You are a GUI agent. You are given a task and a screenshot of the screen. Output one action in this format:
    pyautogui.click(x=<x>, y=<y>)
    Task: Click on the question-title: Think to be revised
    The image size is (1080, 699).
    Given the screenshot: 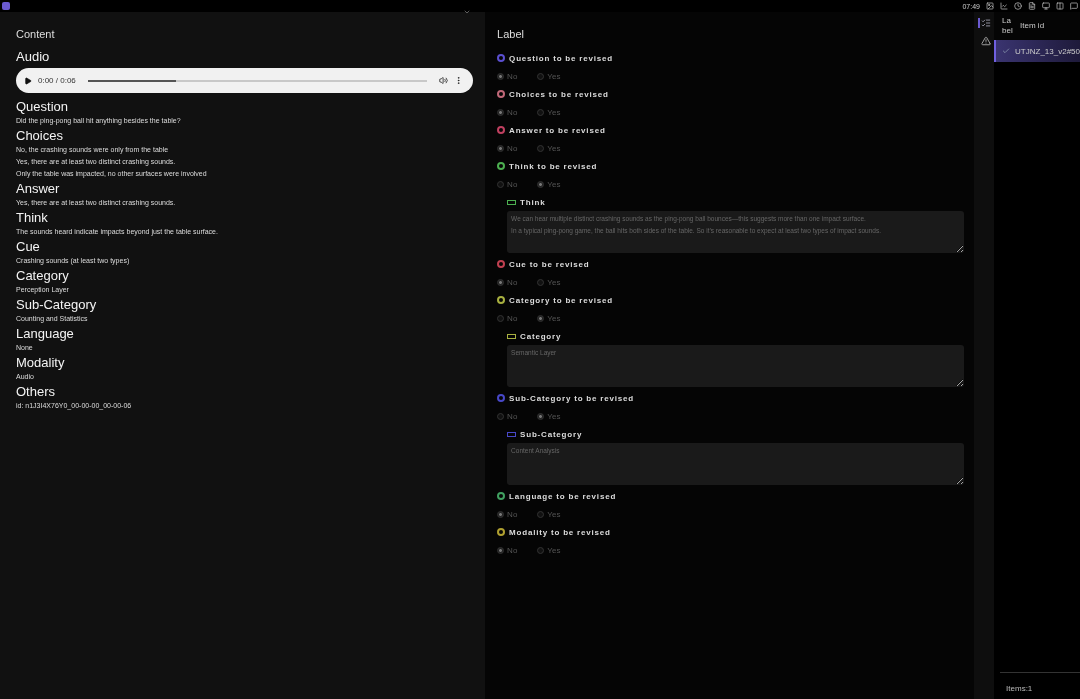 What is the action you would take?
    pyautogui.click(x=553, y=166)
    